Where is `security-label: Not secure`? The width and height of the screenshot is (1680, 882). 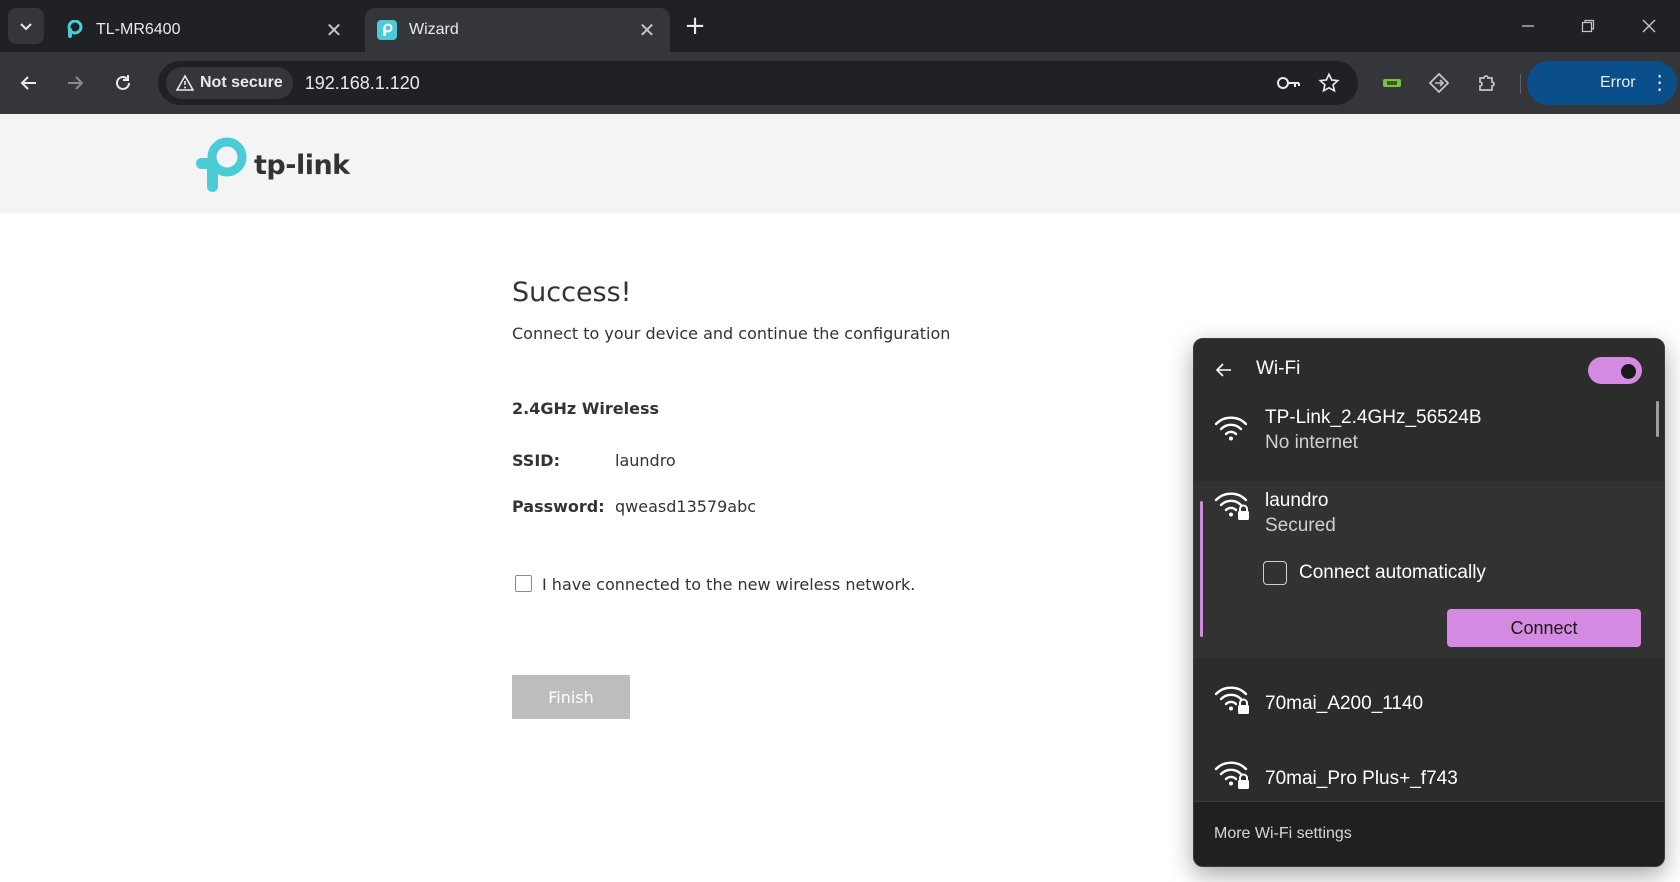
security-label: Not secure is located at coordinates (241, 82).